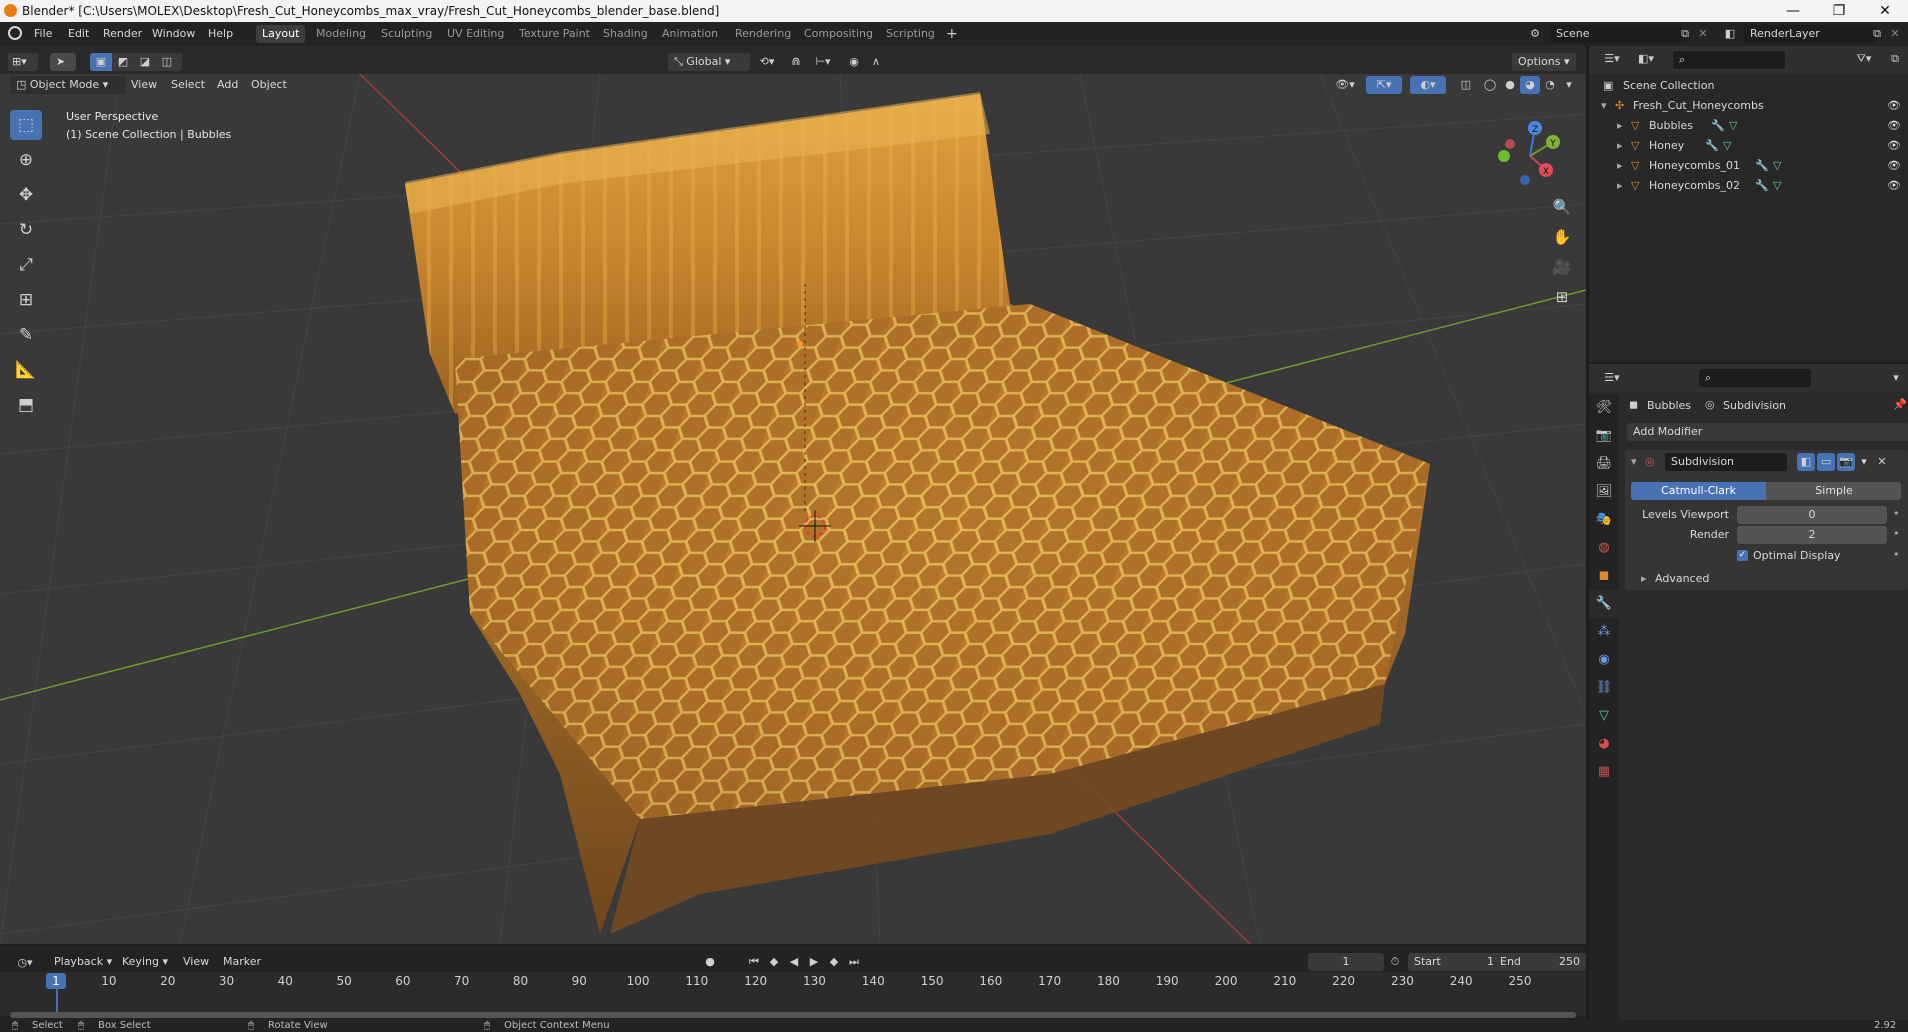 The image size is (1908, 1032). Describe the element at coordinates (1612, 378) in the screenshot. I see `properties-editor-type-icon: ☰▾` at that location.